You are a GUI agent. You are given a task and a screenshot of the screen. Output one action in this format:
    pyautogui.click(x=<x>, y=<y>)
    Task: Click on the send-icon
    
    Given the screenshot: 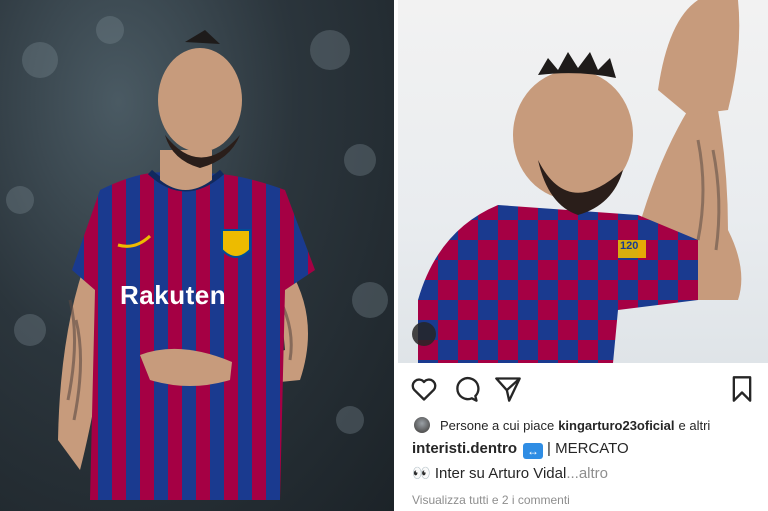 What is the action you would take?
    pyautogui.click(x=508, y=389)
    